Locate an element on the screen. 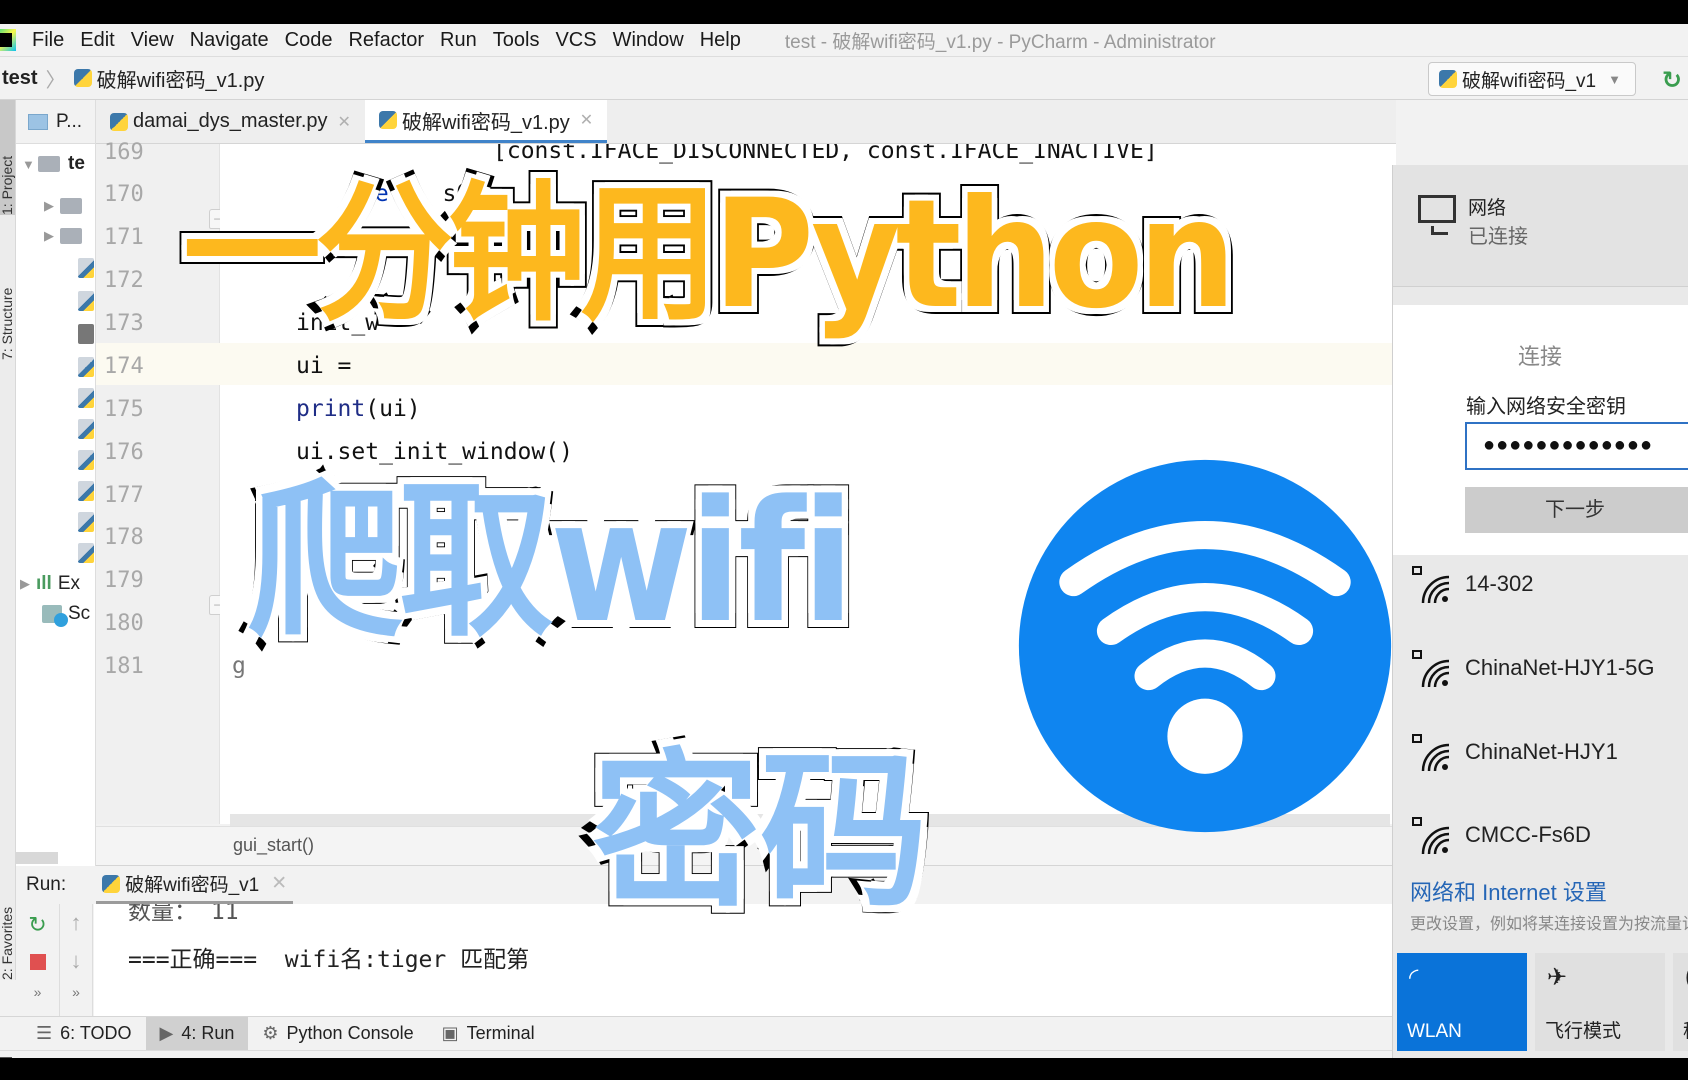 The image size is (1688, 1080). line-number: 178 is located at coordinates (124, 537).